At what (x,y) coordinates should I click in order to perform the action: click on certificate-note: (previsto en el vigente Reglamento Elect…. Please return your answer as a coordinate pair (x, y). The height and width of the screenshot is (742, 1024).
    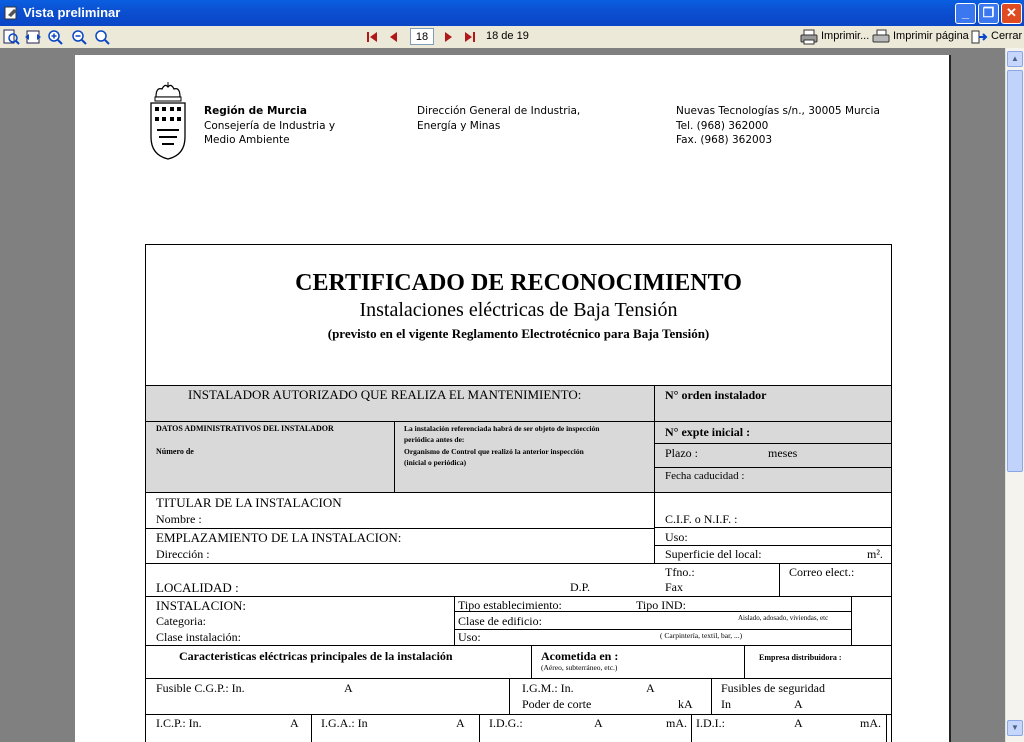
    Looking at the image, I should click on (518, 333).